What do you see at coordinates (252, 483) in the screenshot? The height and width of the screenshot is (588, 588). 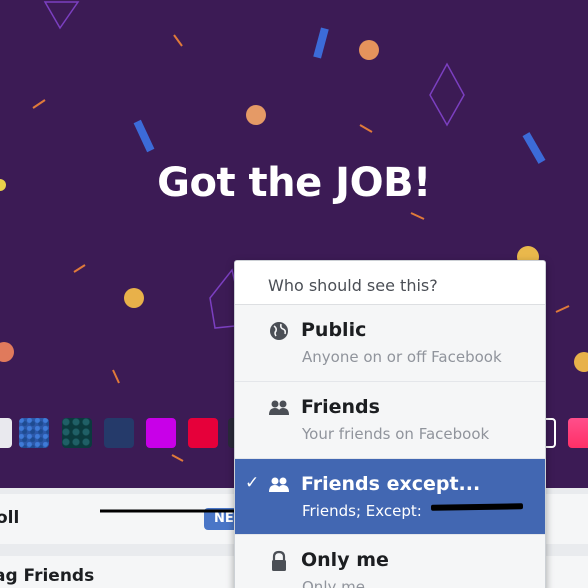 I see `check-icon: ✓` at bounding box center [252, 483].